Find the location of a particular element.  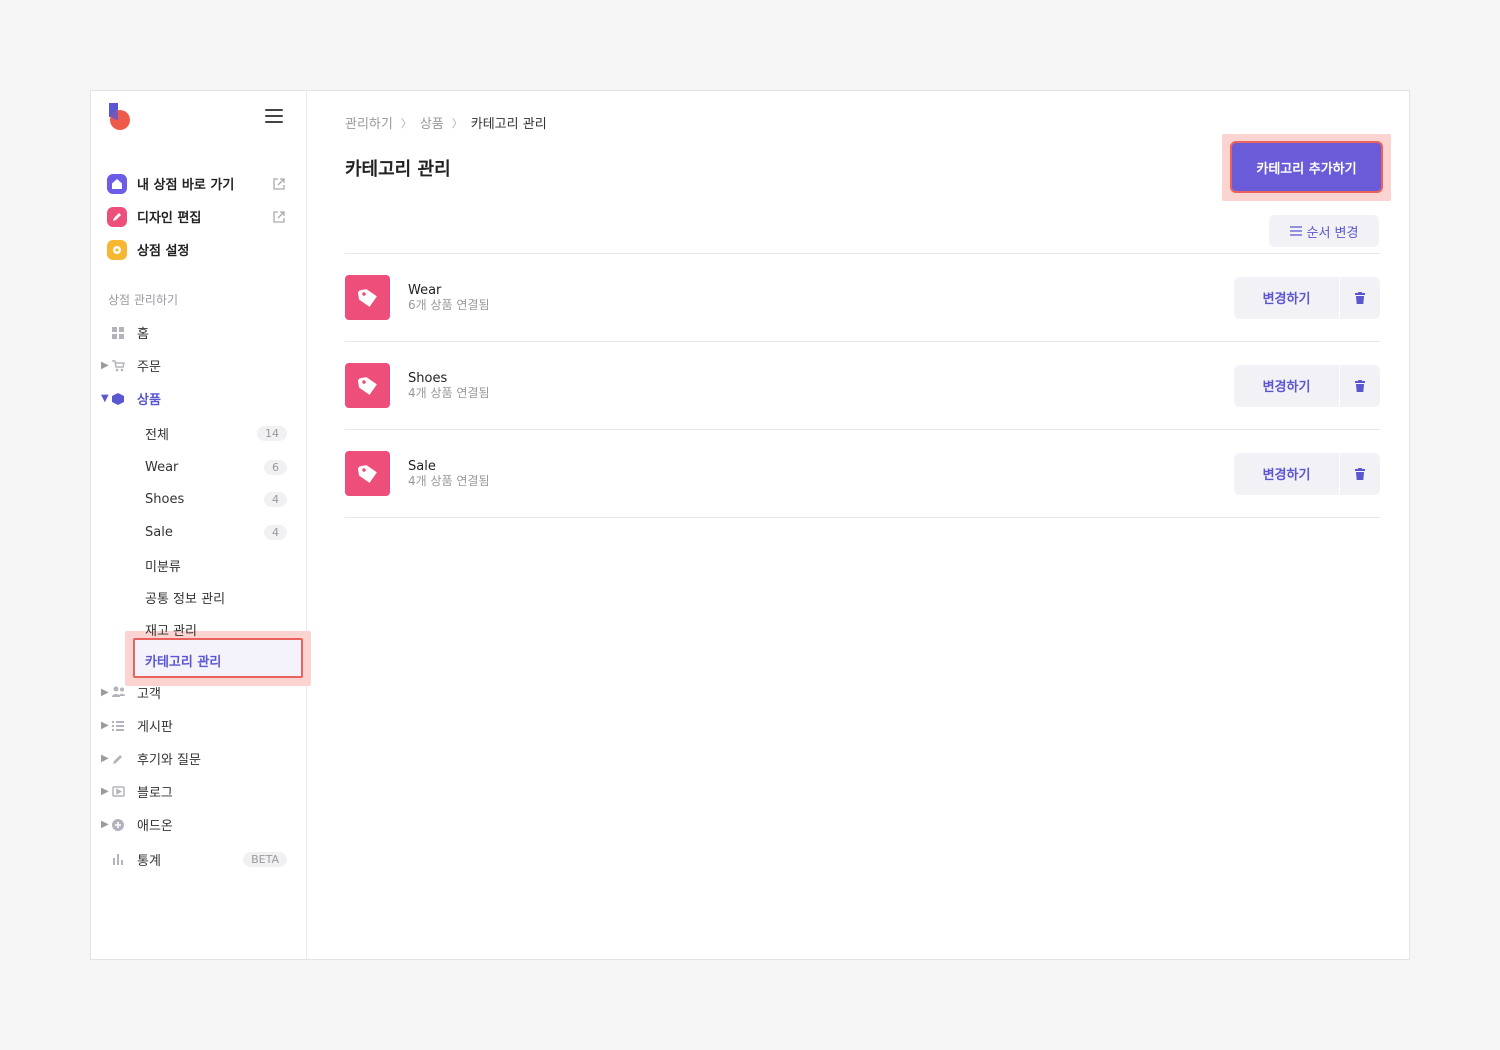

count-badge: 6 is located at coordinates (275, 467).